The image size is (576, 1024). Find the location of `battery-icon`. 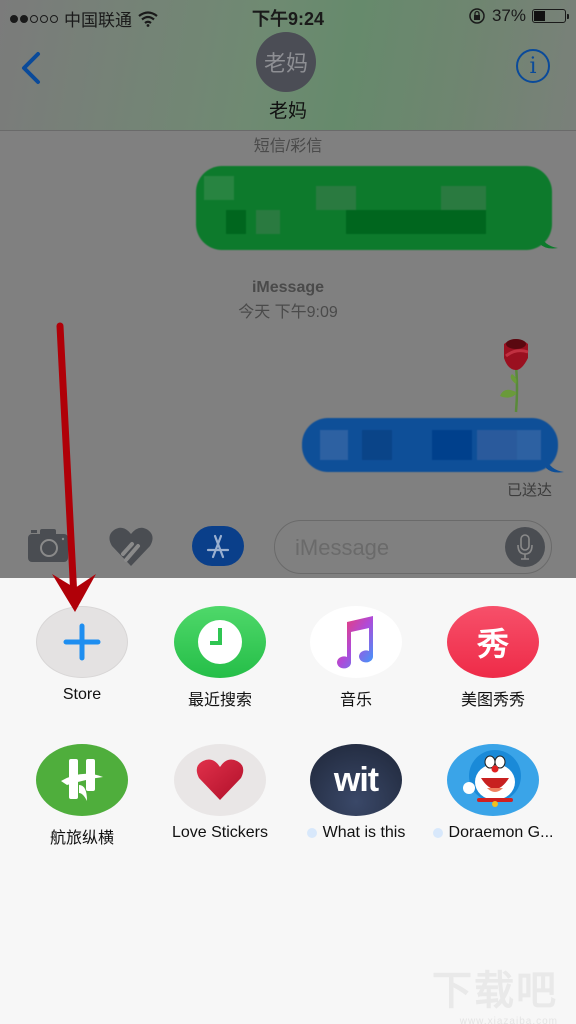

battery-icon is located at coordinates (550, 16).